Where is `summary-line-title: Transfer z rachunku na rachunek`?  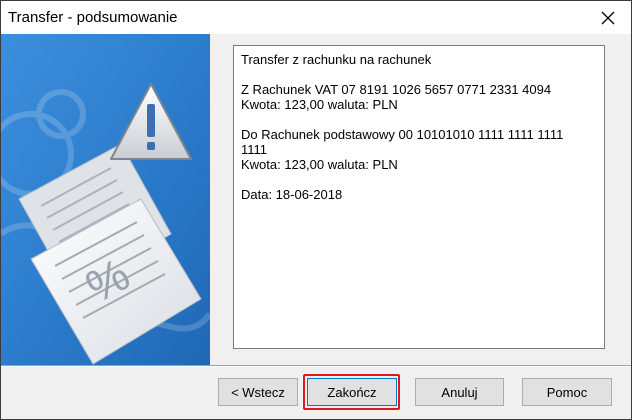
summary-line-title: Transfer z rachunku na rachunek is located at coordinates (336, 59).